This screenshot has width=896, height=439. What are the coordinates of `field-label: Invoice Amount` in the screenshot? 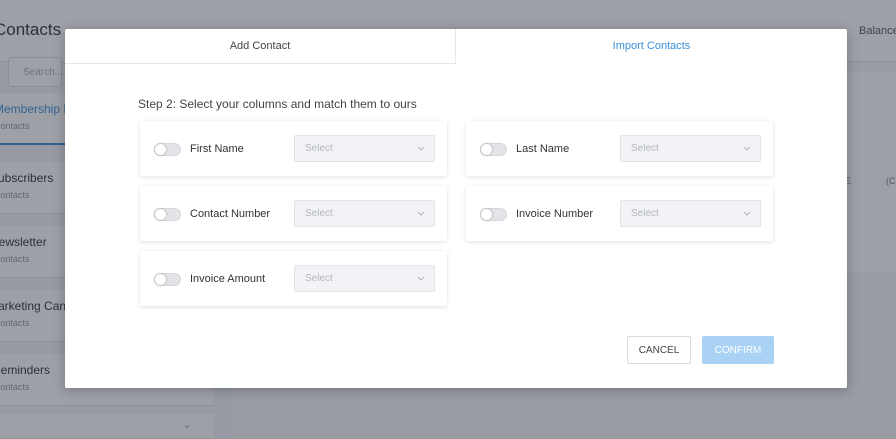 It's located at (228, 279).